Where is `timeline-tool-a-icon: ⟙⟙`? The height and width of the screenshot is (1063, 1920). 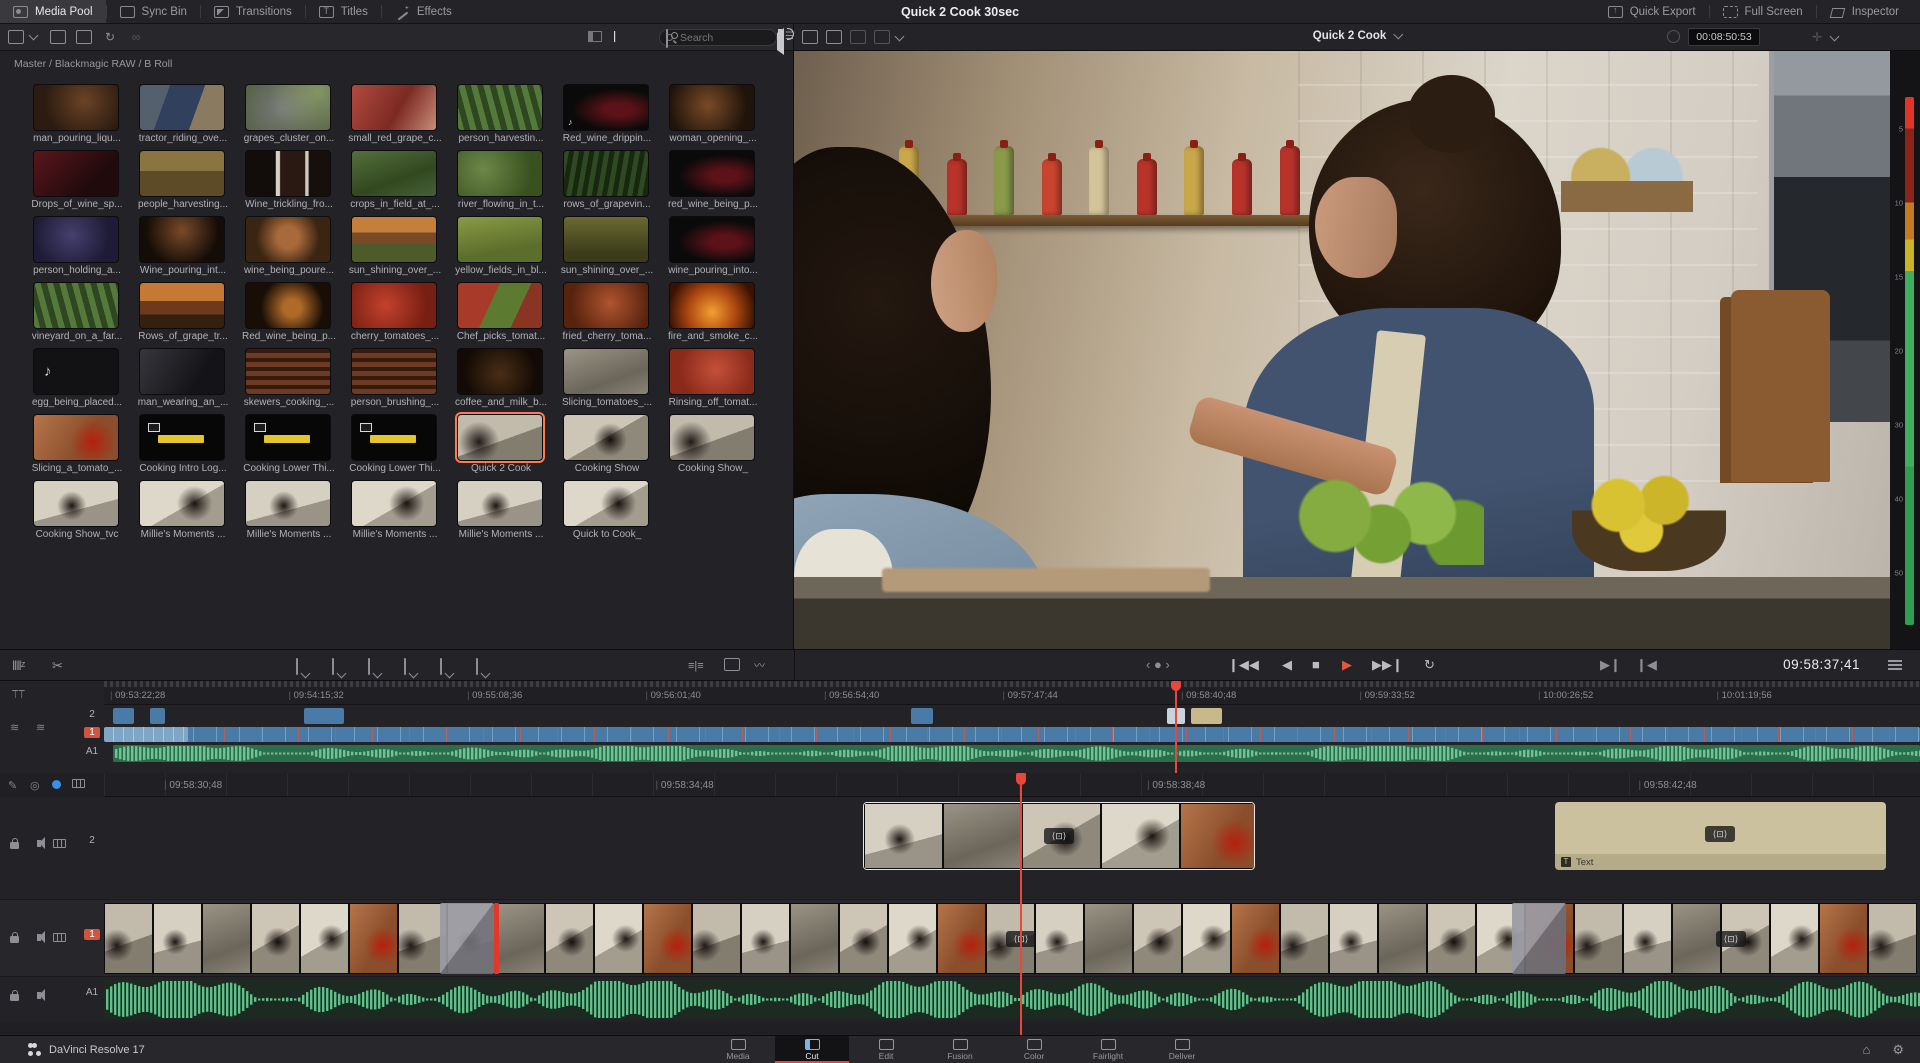 timeline-tool-a-icon: ⟙⟙ is located at coordinates (18, 695).